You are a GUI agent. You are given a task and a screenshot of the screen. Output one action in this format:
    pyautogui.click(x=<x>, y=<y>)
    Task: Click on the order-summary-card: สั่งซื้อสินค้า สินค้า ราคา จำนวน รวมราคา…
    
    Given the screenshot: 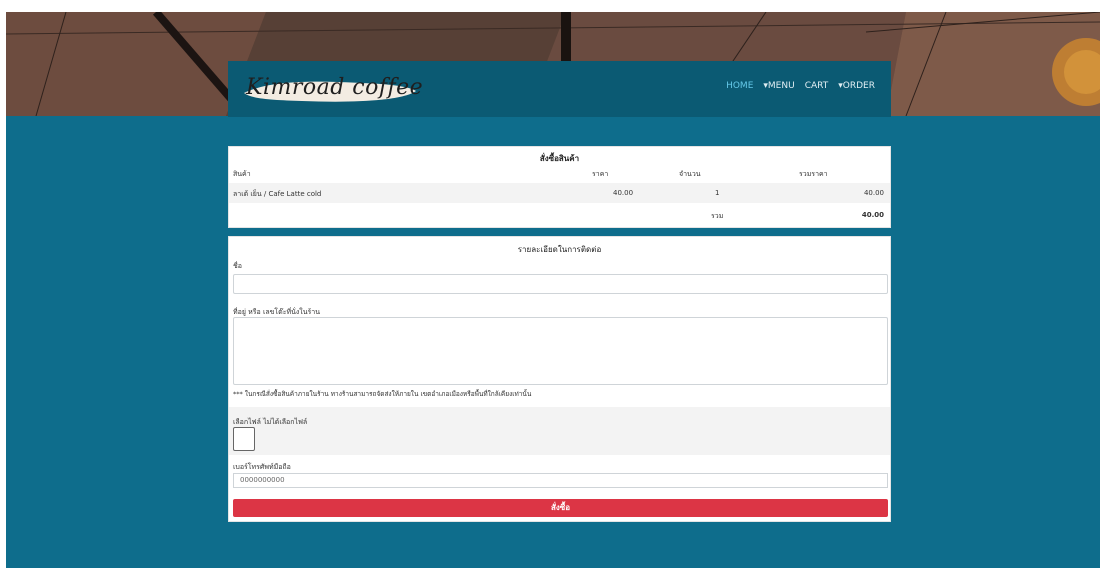 What is the action you would take?
    pyautogui.click(x=559, y=187)
    